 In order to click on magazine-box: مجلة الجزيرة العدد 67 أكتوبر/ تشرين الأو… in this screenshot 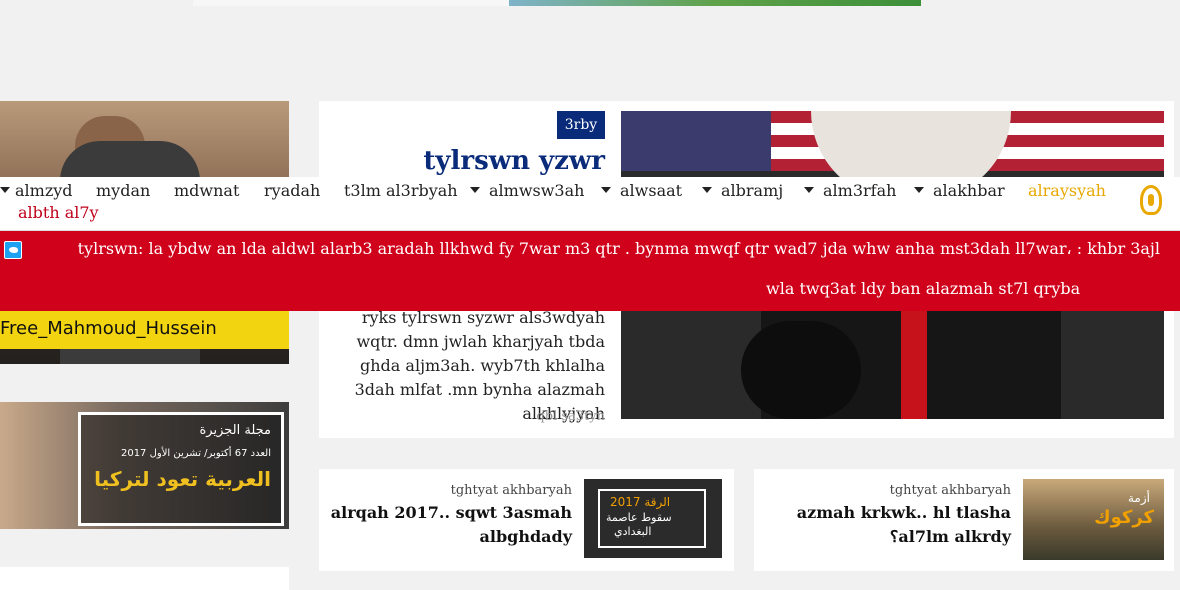, I will do `click(181, 469)`.